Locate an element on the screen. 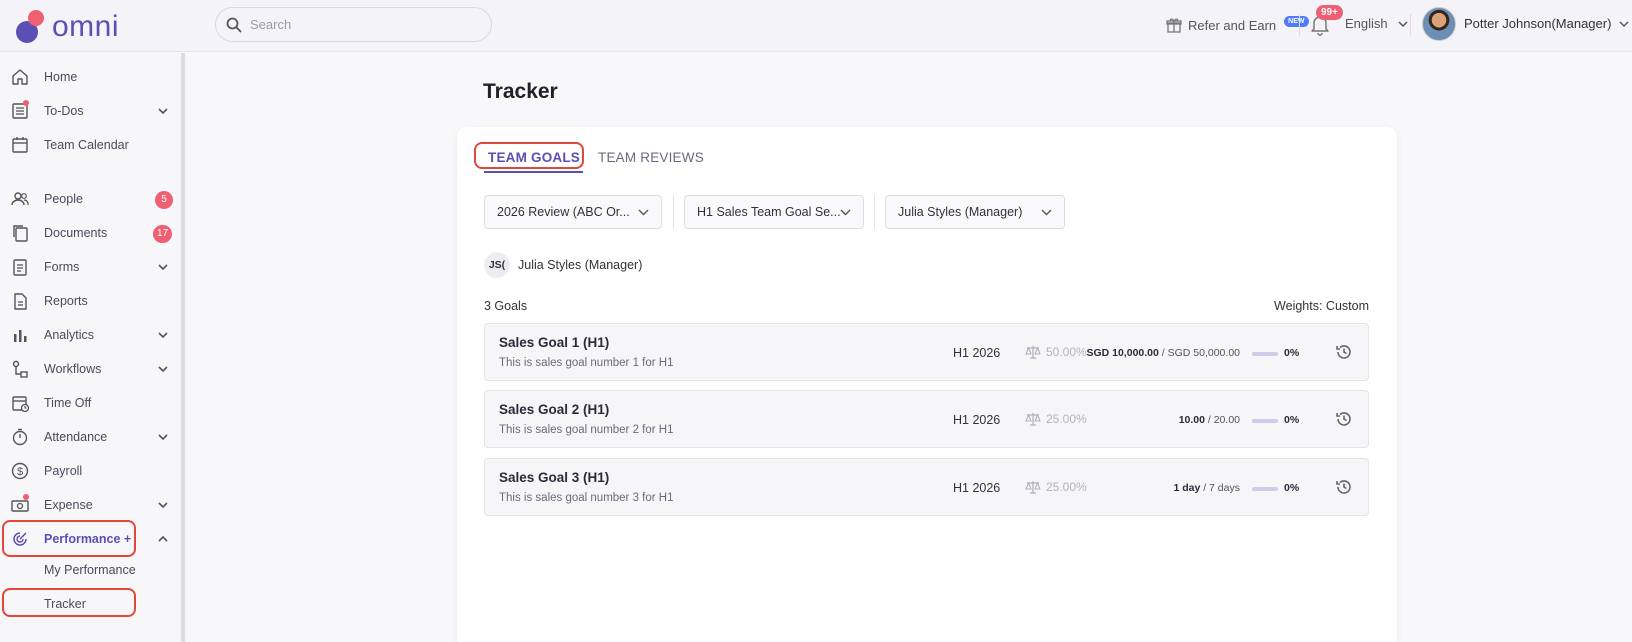 The image size is (1632, 642). goal-percent: 0% is located at coordinates (1292, 420).